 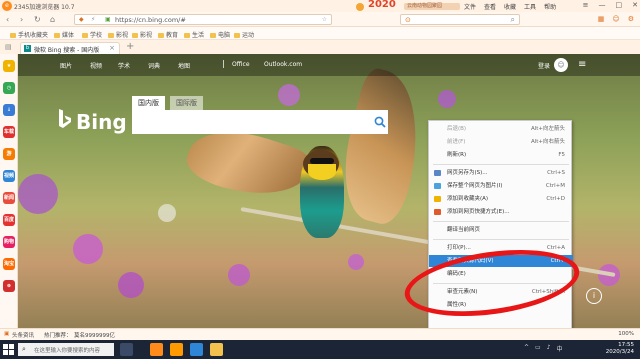 I want to click on nav-videos: 视频, so click(x=96, y=65).